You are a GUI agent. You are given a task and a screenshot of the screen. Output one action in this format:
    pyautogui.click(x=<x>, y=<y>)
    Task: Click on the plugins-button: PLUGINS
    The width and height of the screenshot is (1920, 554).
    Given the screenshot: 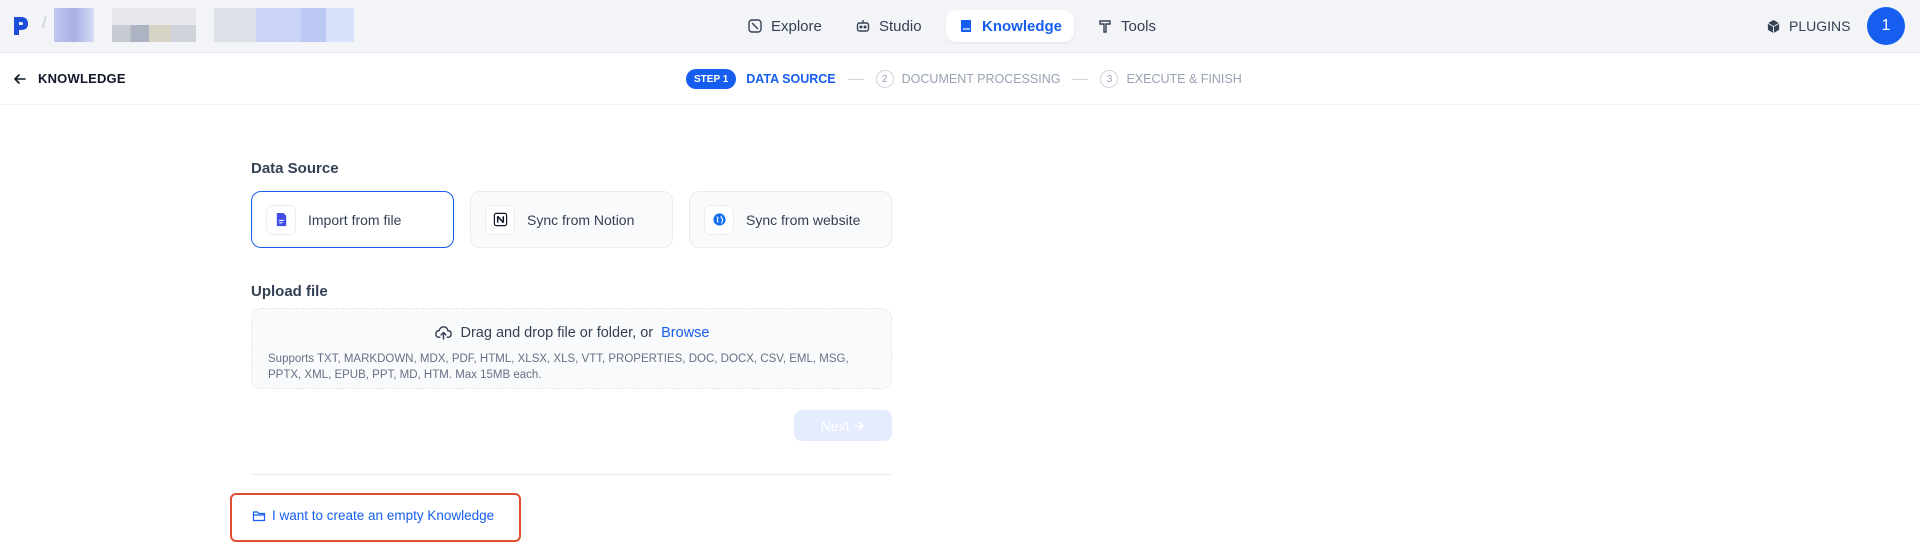 What is the action you would take?
    pyautogui.click(x=1808, y=26)
    